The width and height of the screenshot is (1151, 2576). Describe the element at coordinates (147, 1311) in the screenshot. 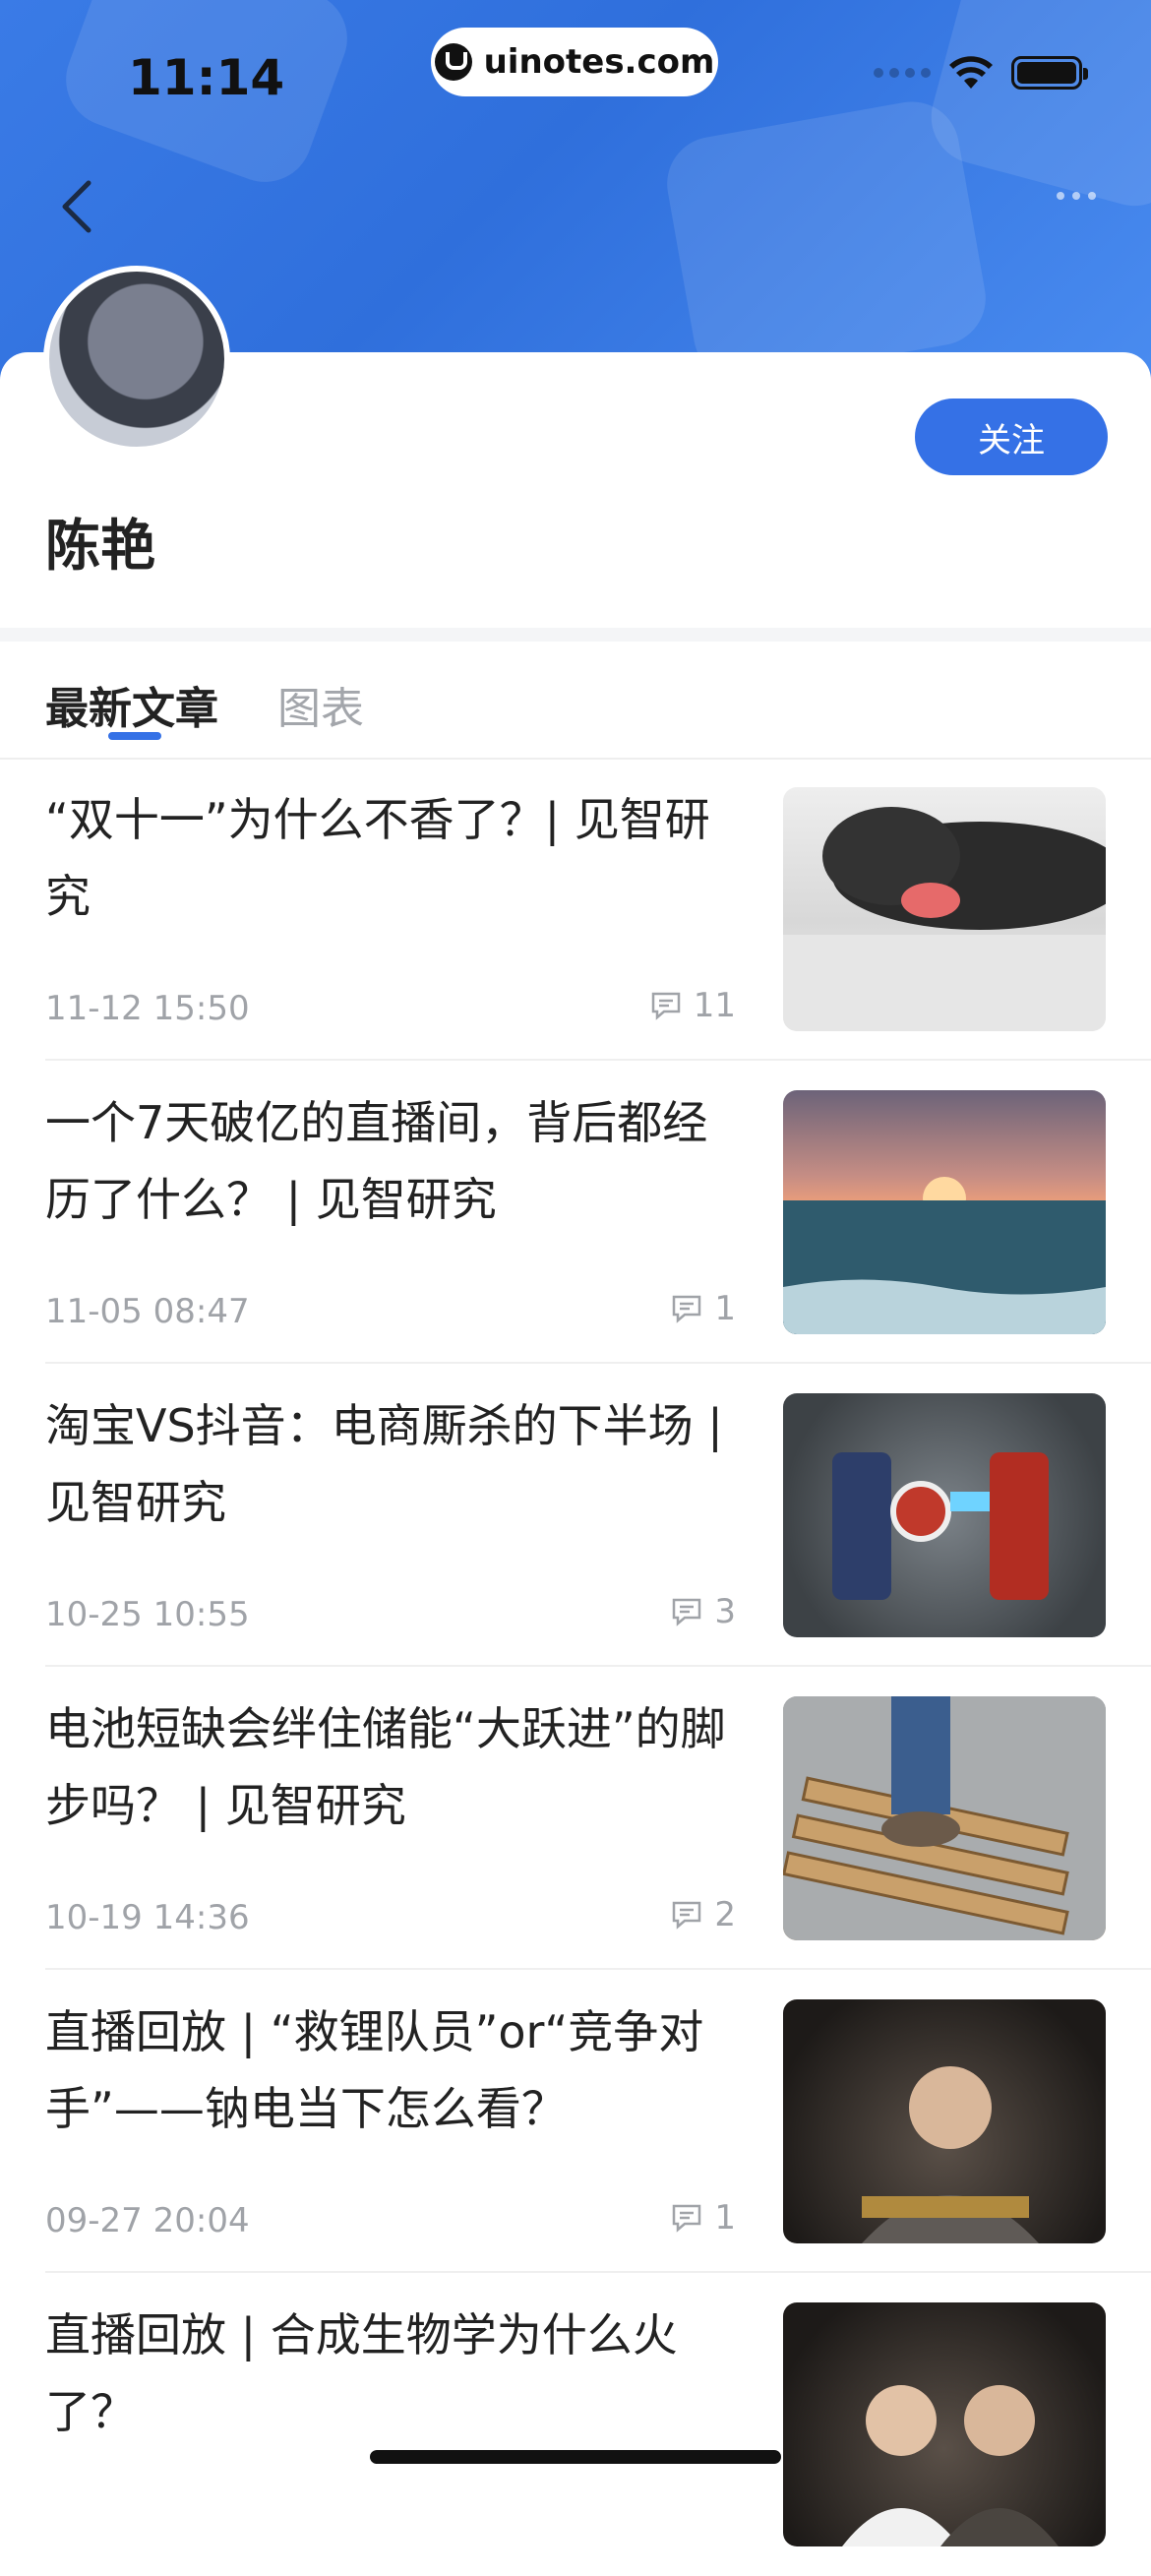

I see `article-time: 11-05 08:47` at that location.